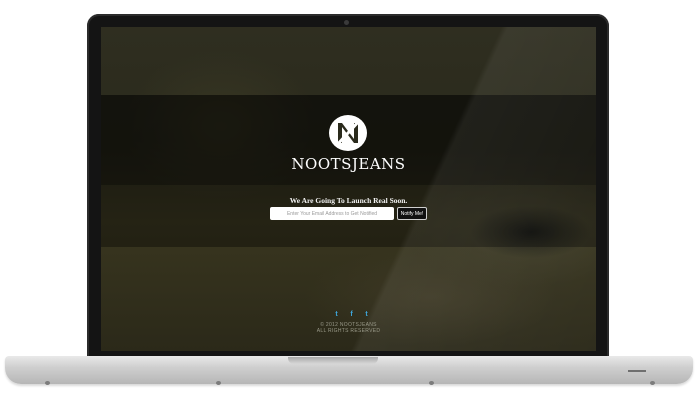  I want to click on footer: © 2012 NOOTSJEANS ALL RIGHTS RESERVED, so click(348, 328).